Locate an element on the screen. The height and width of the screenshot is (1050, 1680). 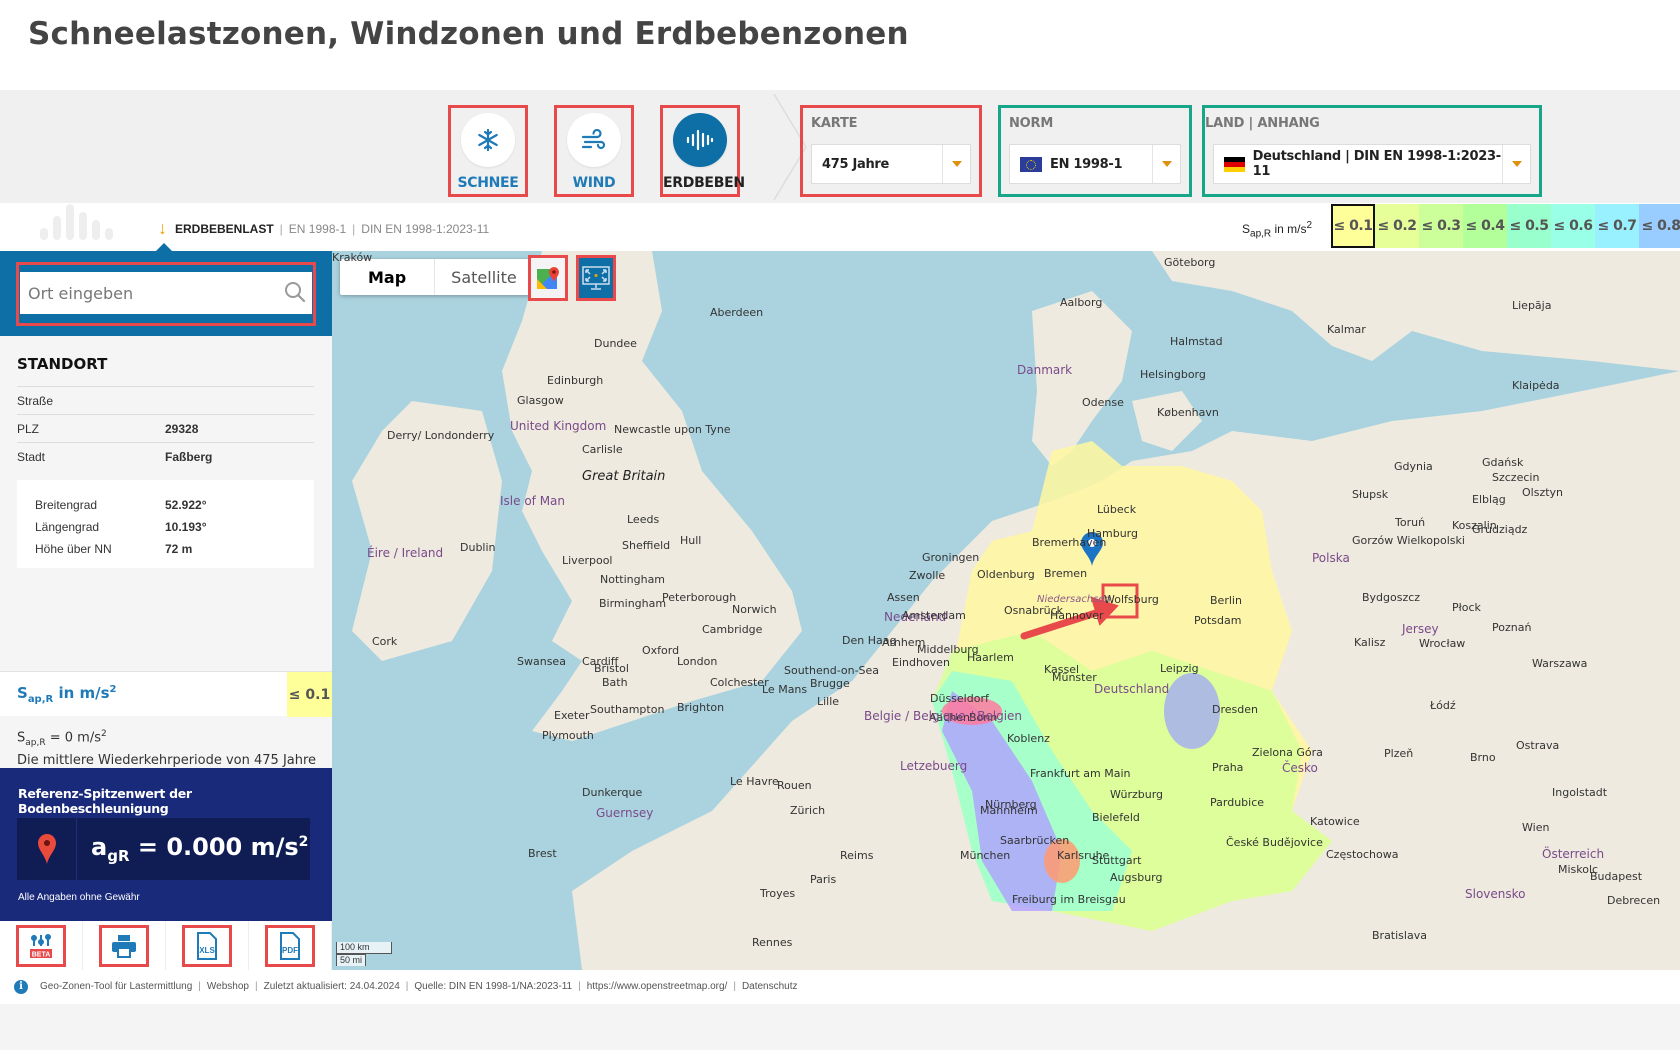
print-button is located at coordinates (124, 945).